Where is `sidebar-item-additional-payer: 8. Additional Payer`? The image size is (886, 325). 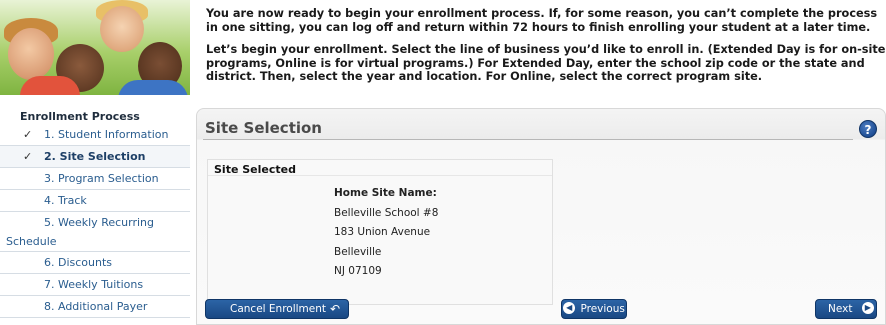 sidebar-item-additional-payer: 8. Additional Payer is located at coordinates (95, 307).